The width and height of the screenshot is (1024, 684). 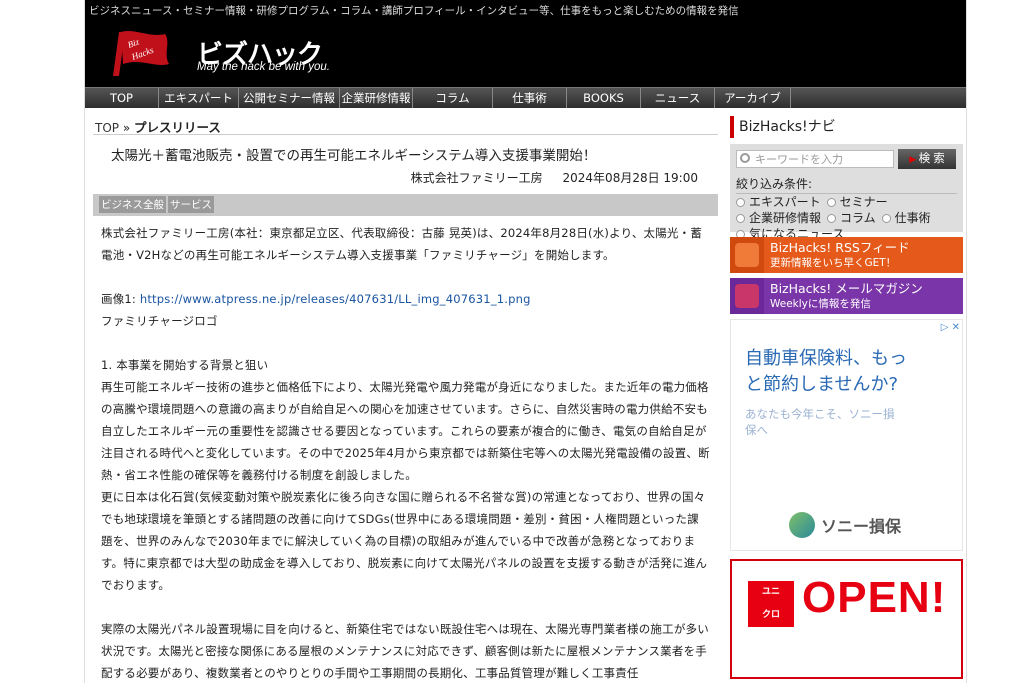 I want to click on filter-radio-column: コラム, so click(x=851, y=218).